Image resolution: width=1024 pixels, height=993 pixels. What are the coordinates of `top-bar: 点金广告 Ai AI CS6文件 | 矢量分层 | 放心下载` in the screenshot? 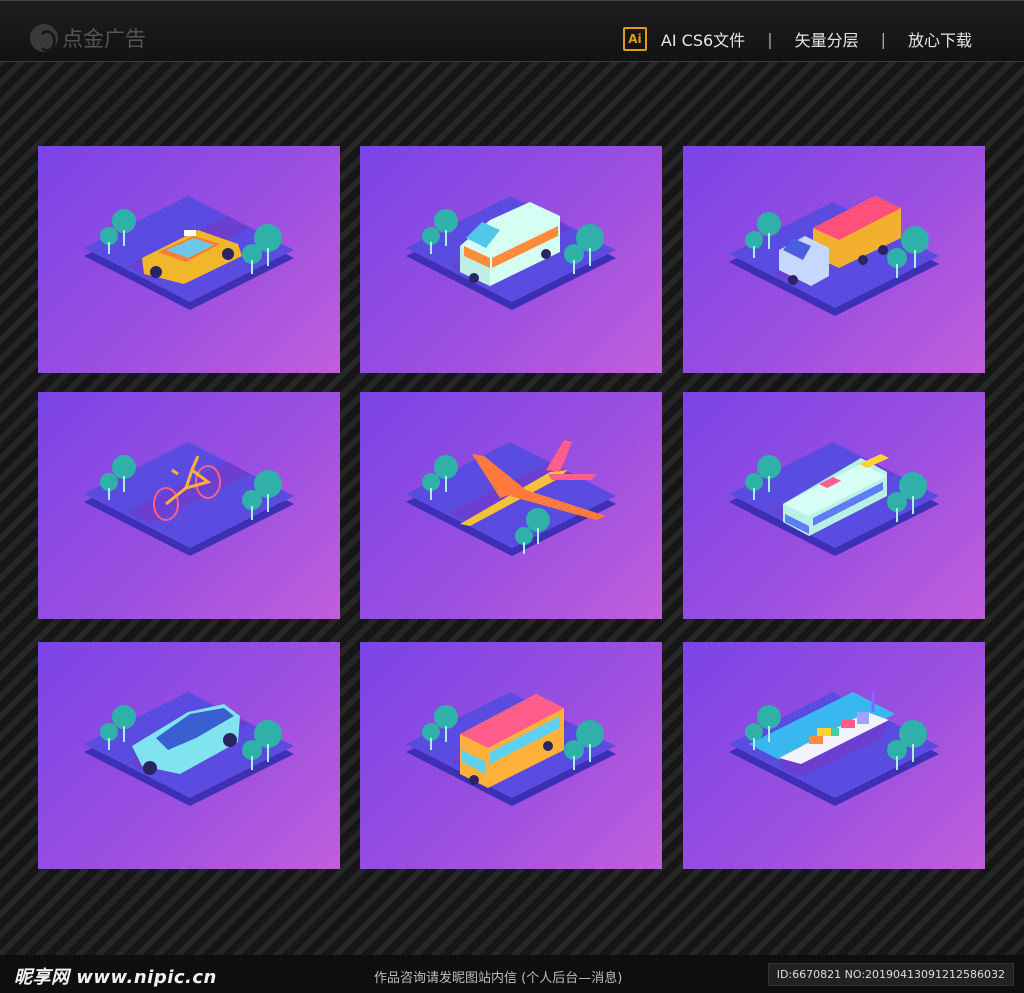 It's located at (512, 31).